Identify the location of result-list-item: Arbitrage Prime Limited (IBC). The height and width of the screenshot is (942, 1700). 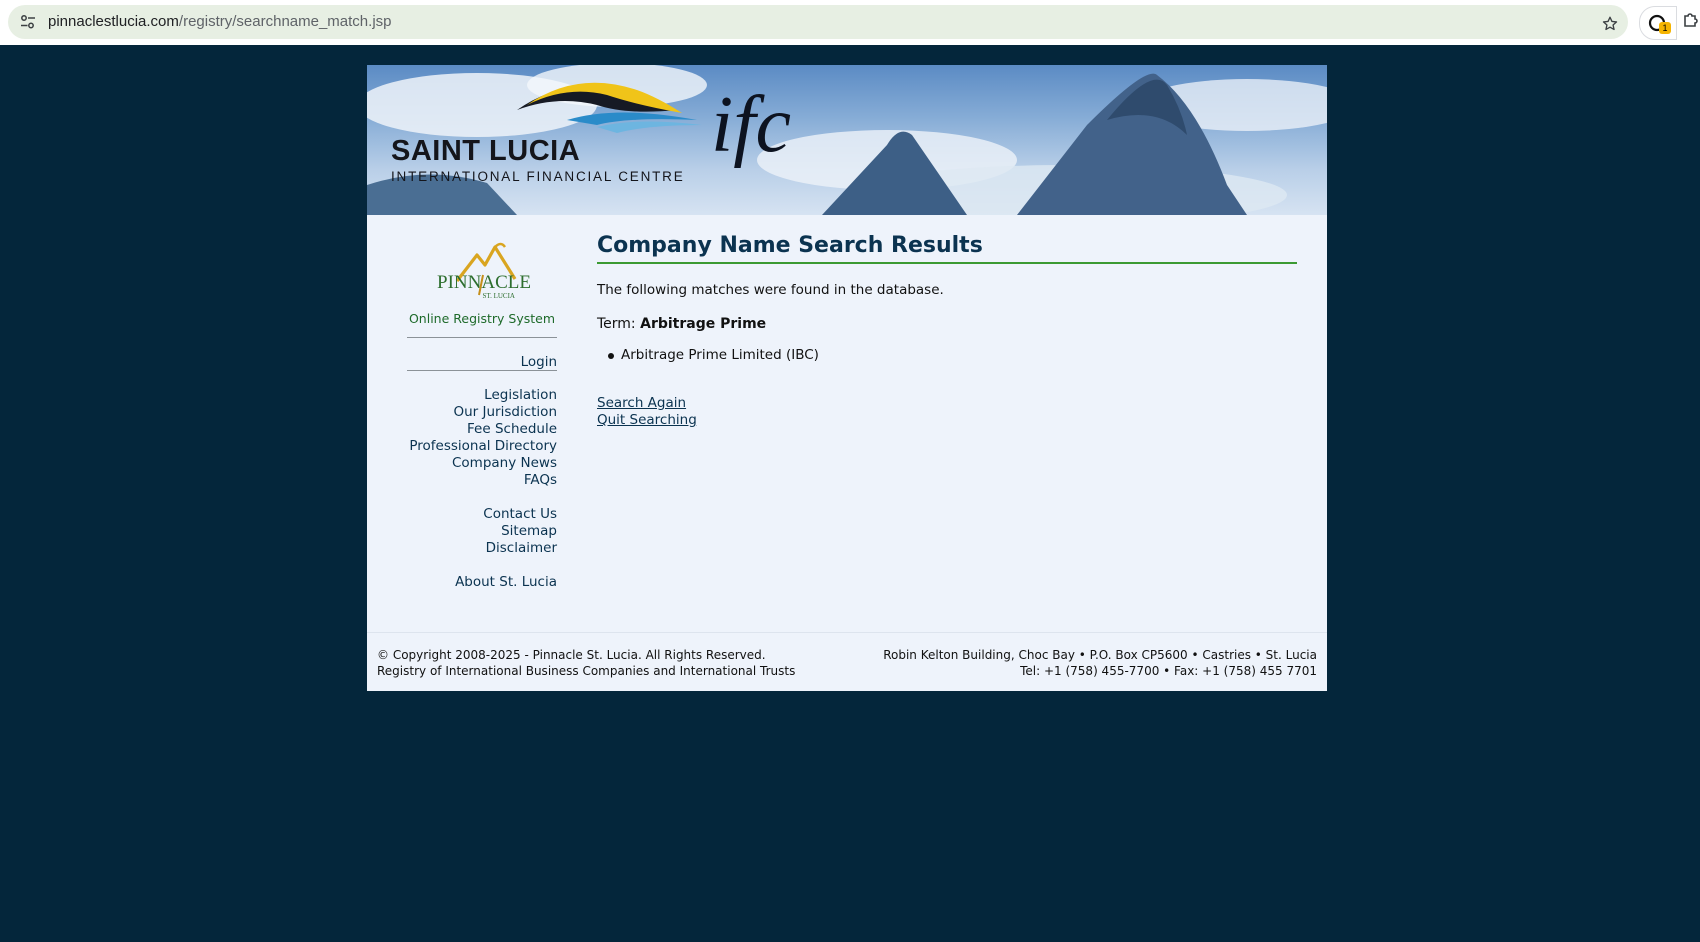
(713, 355).